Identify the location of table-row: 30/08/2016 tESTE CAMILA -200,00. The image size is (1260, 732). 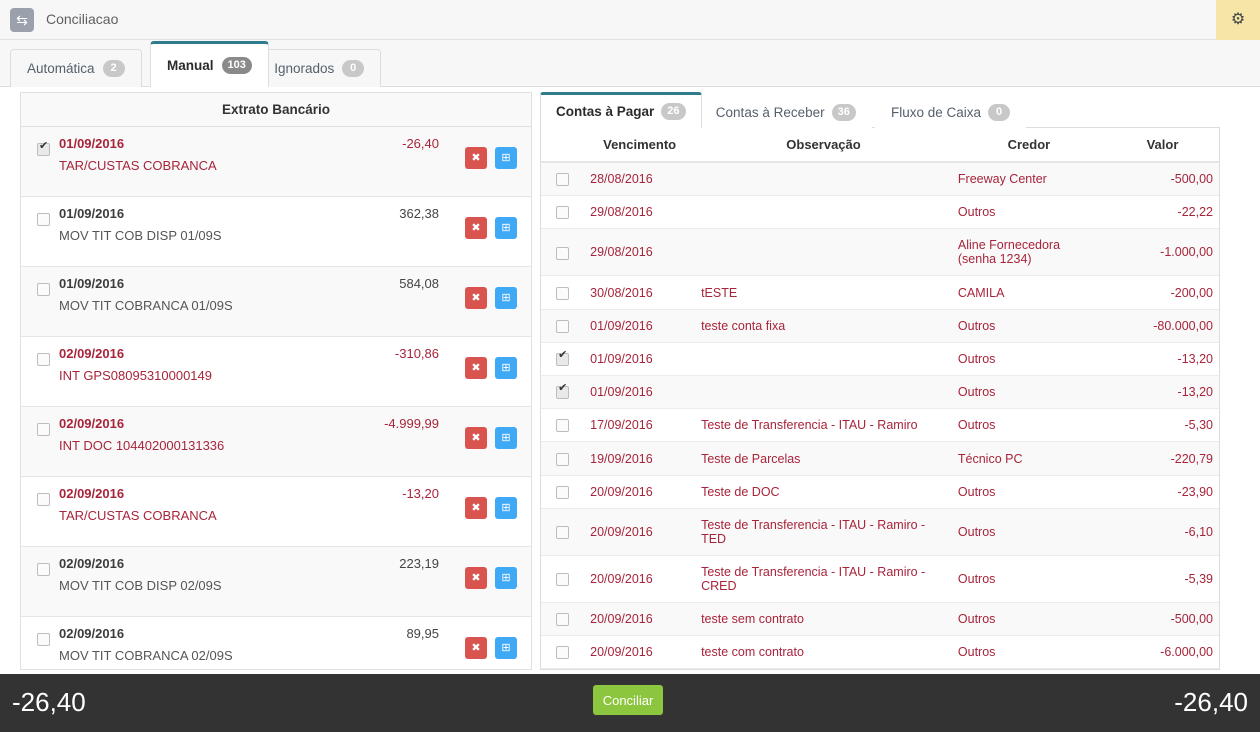
(880, 292).